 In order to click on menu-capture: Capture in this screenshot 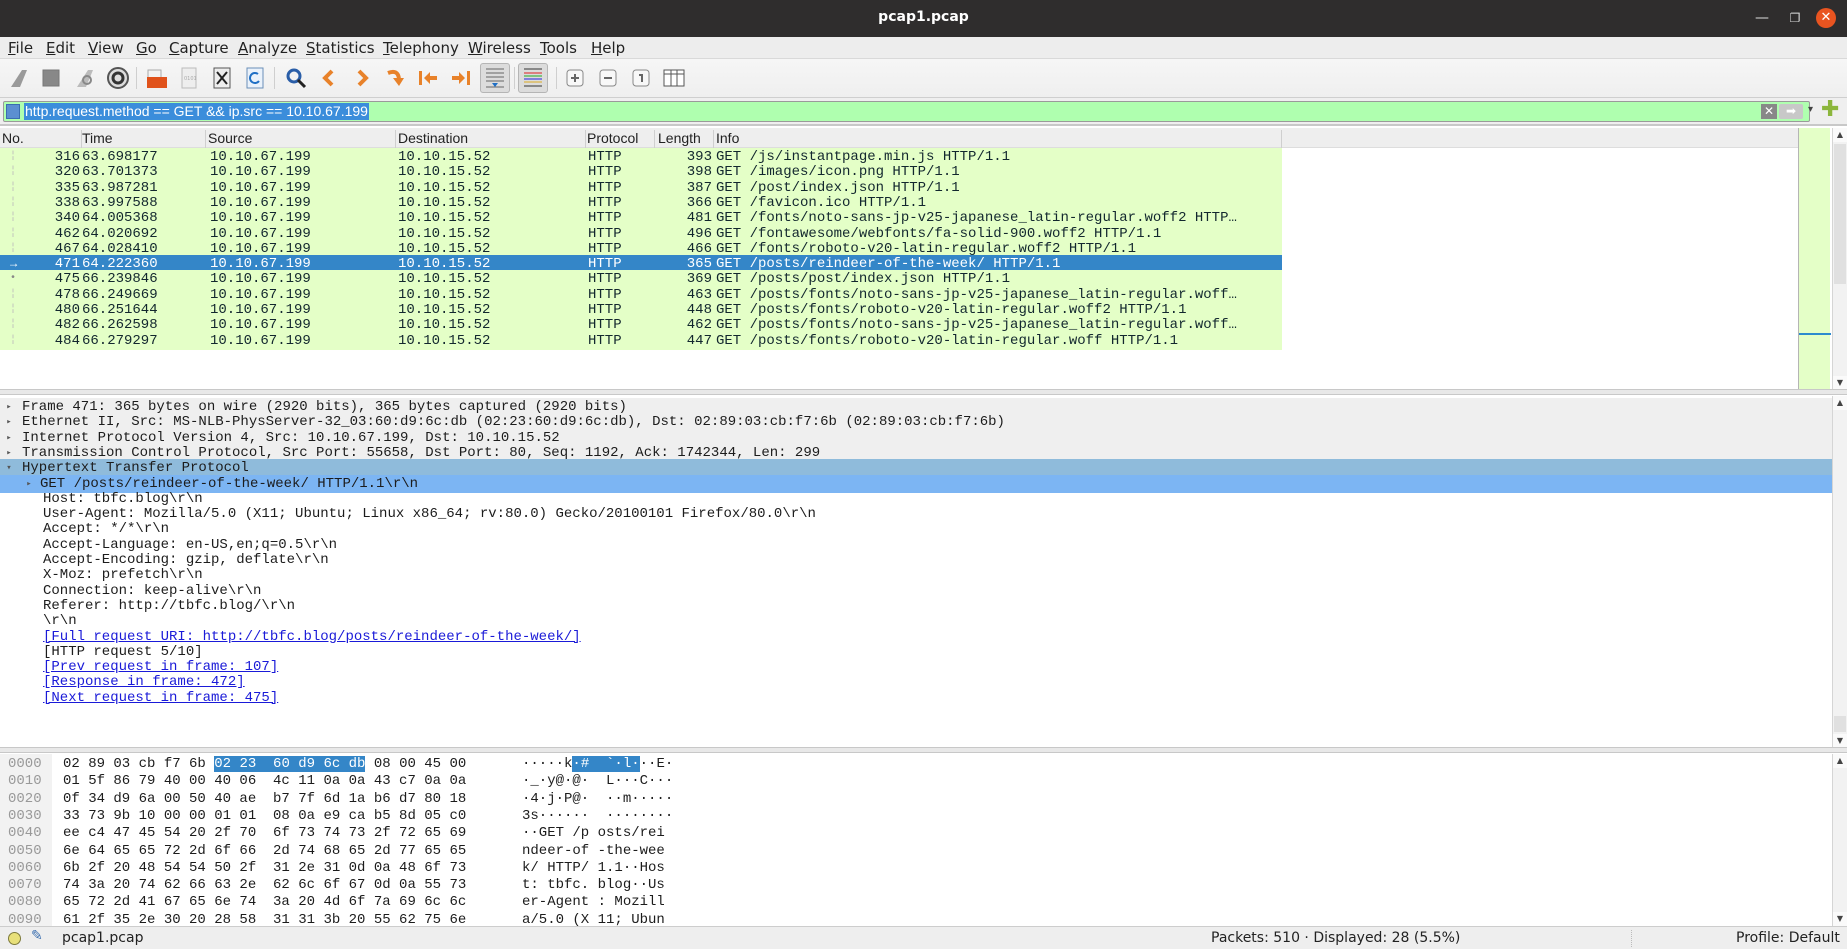, I will do `click(199, 48)`.